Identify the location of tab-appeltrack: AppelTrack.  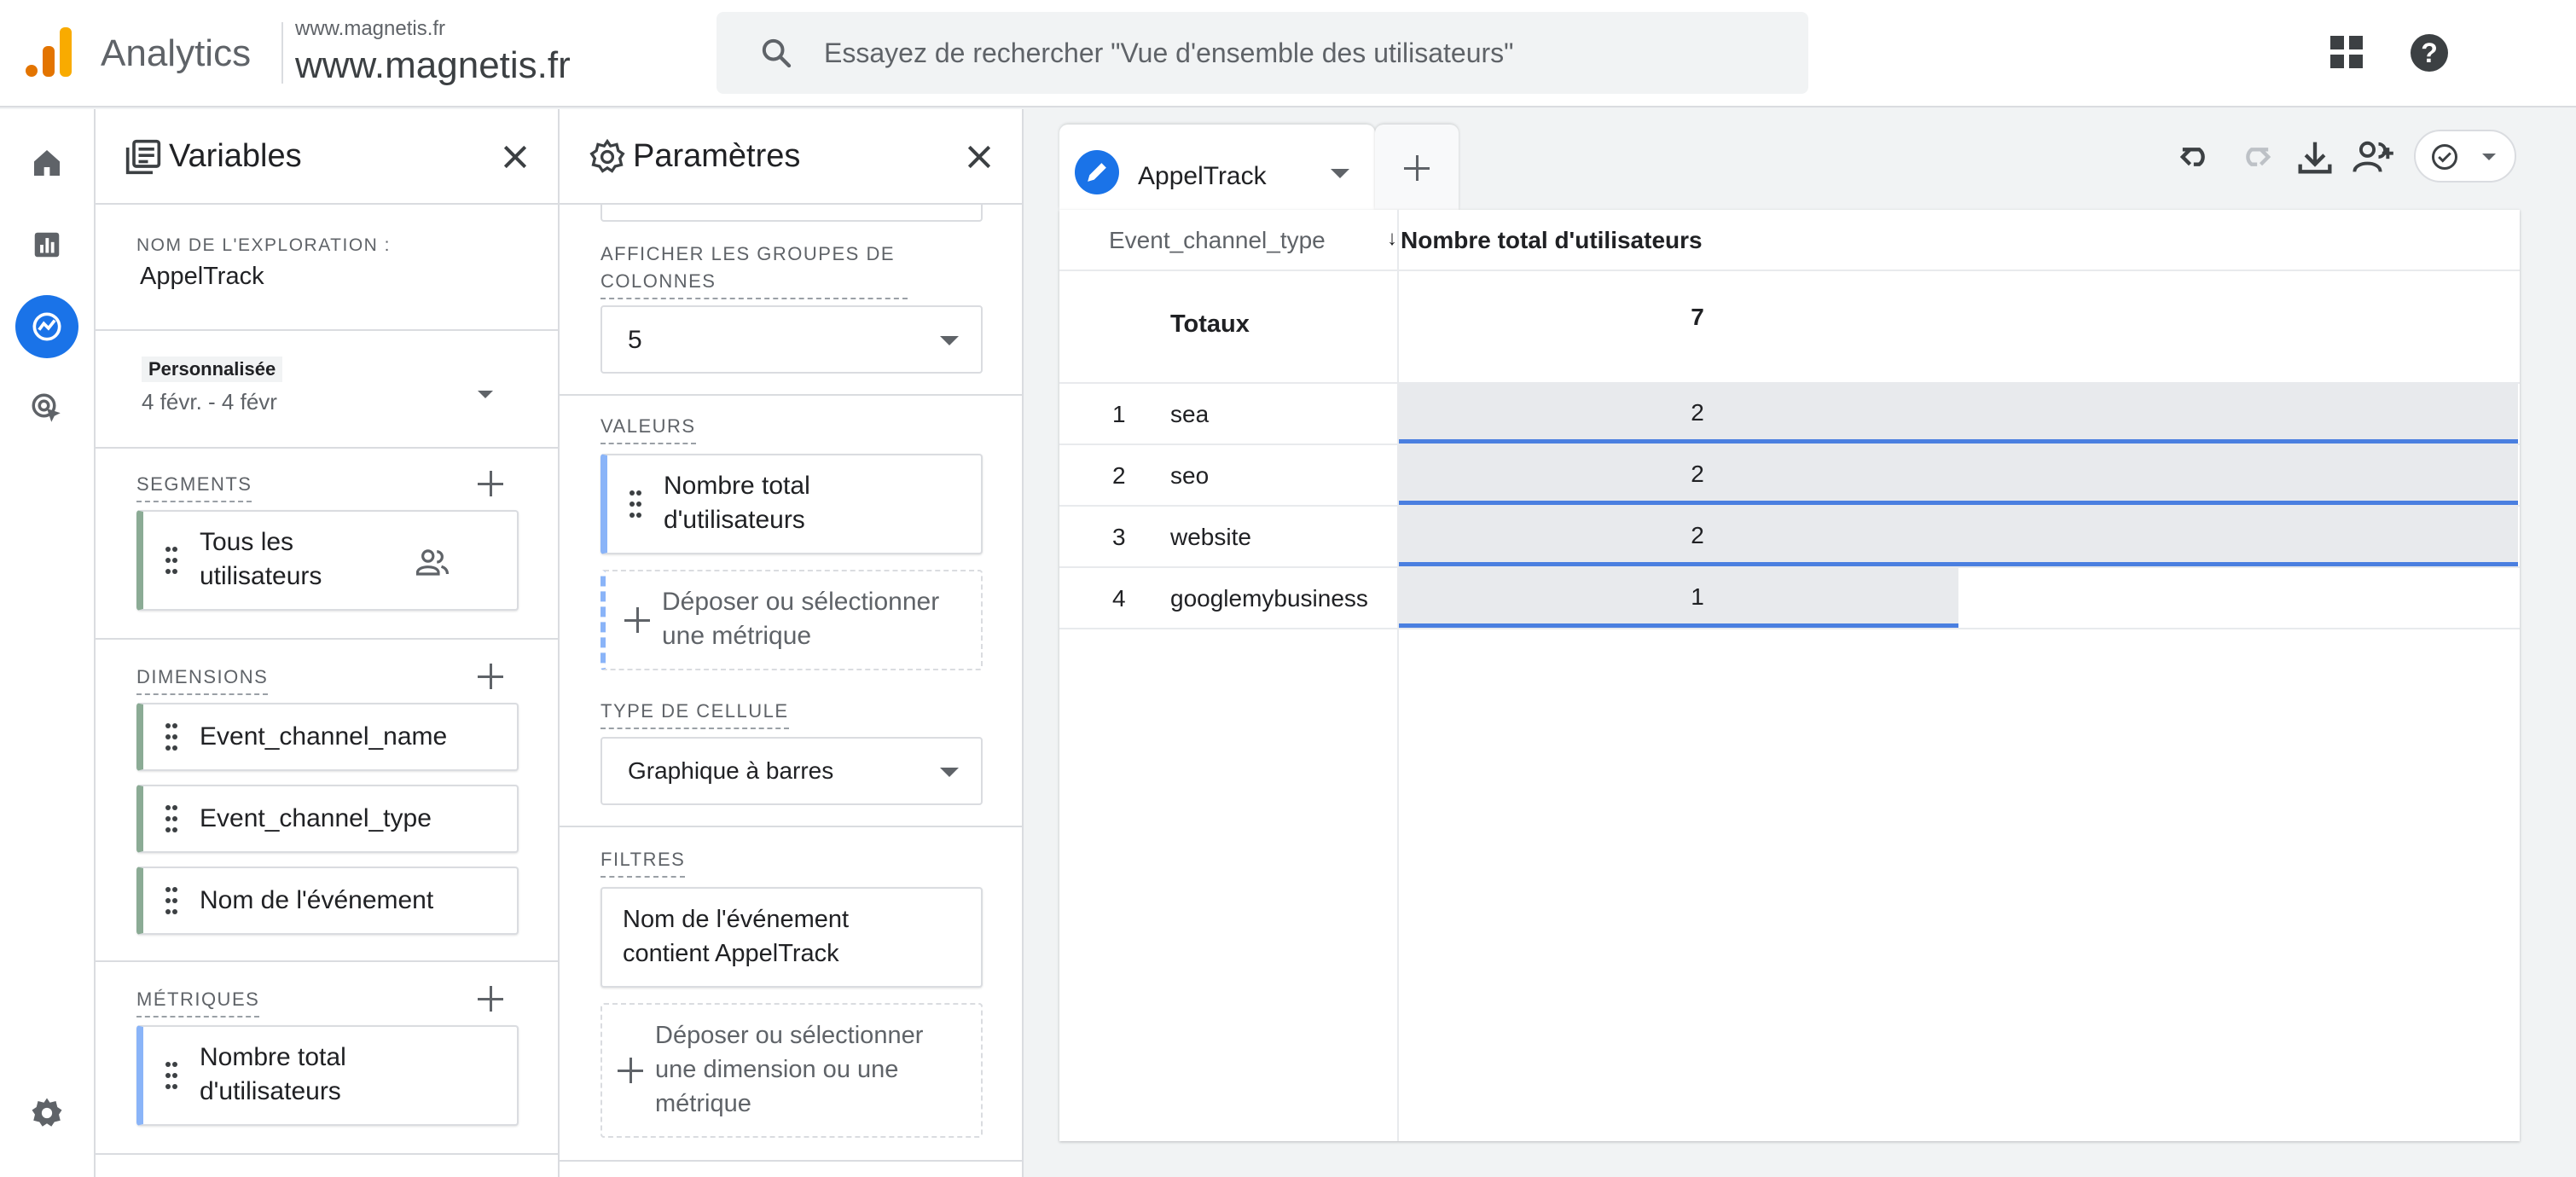
(1217, 167).